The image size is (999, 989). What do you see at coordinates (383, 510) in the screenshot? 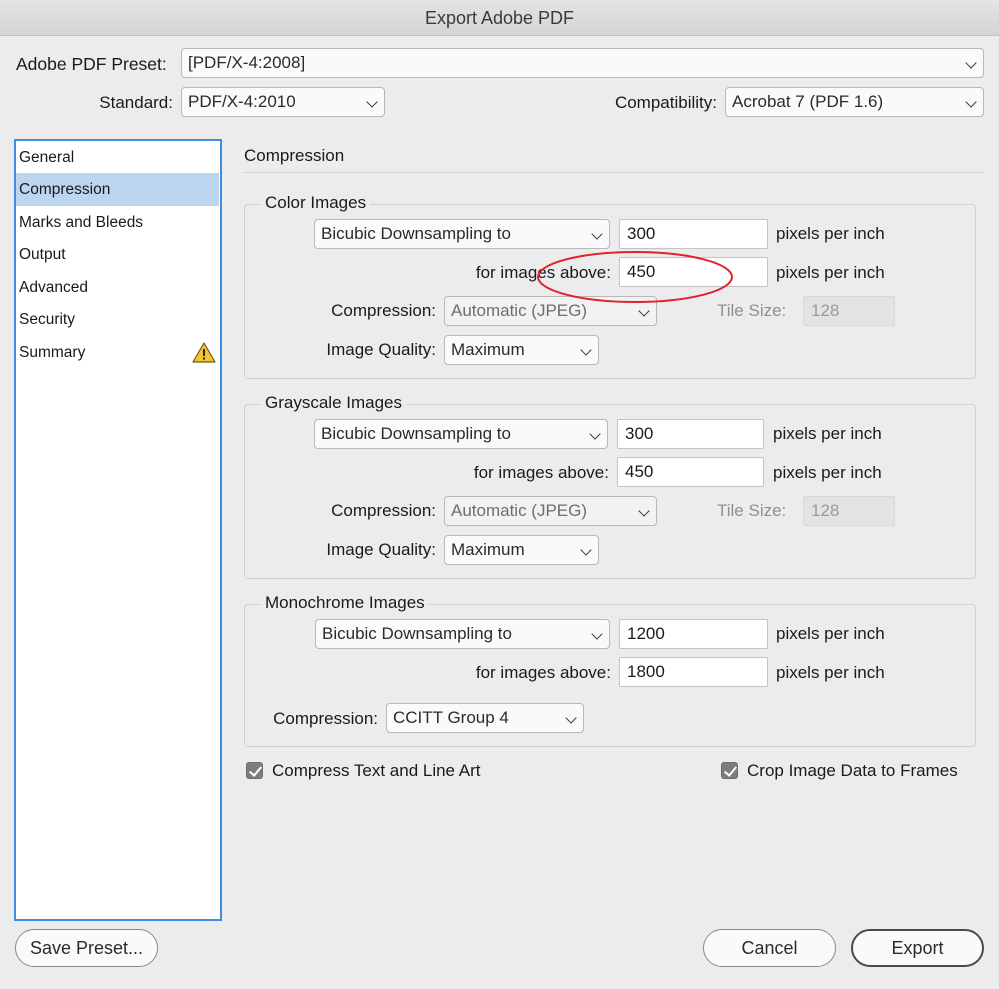
I see `grayscale-compression-label: Compression:` at bounding box center [383, 510].